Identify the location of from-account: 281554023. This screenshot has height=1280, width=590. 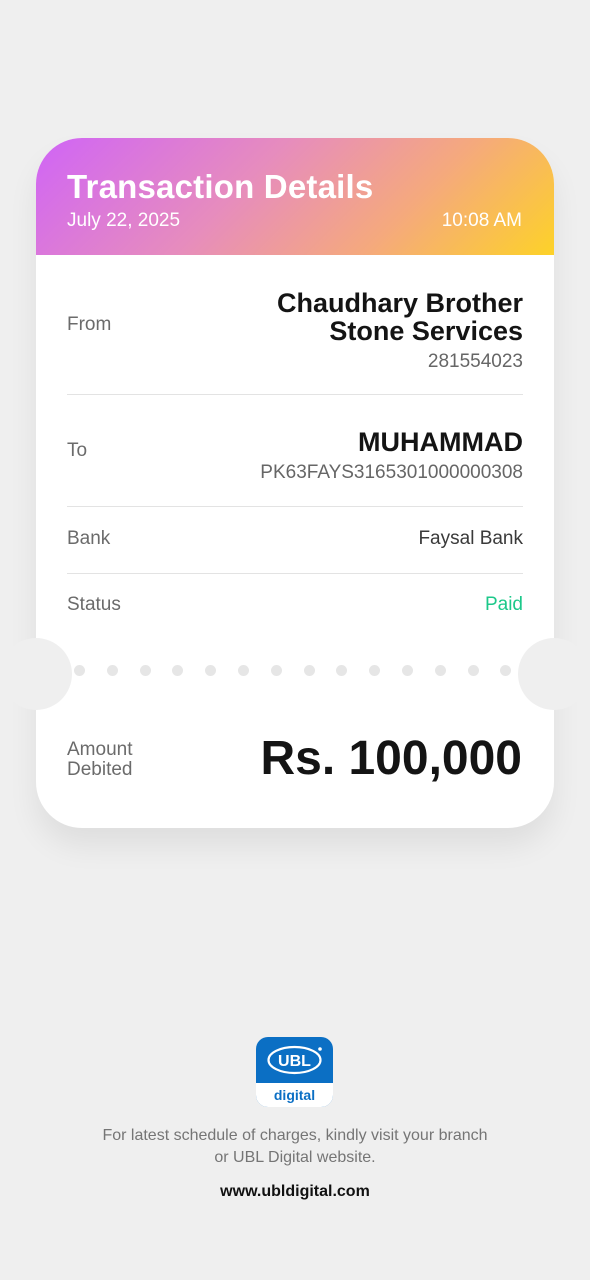
(475, 361).